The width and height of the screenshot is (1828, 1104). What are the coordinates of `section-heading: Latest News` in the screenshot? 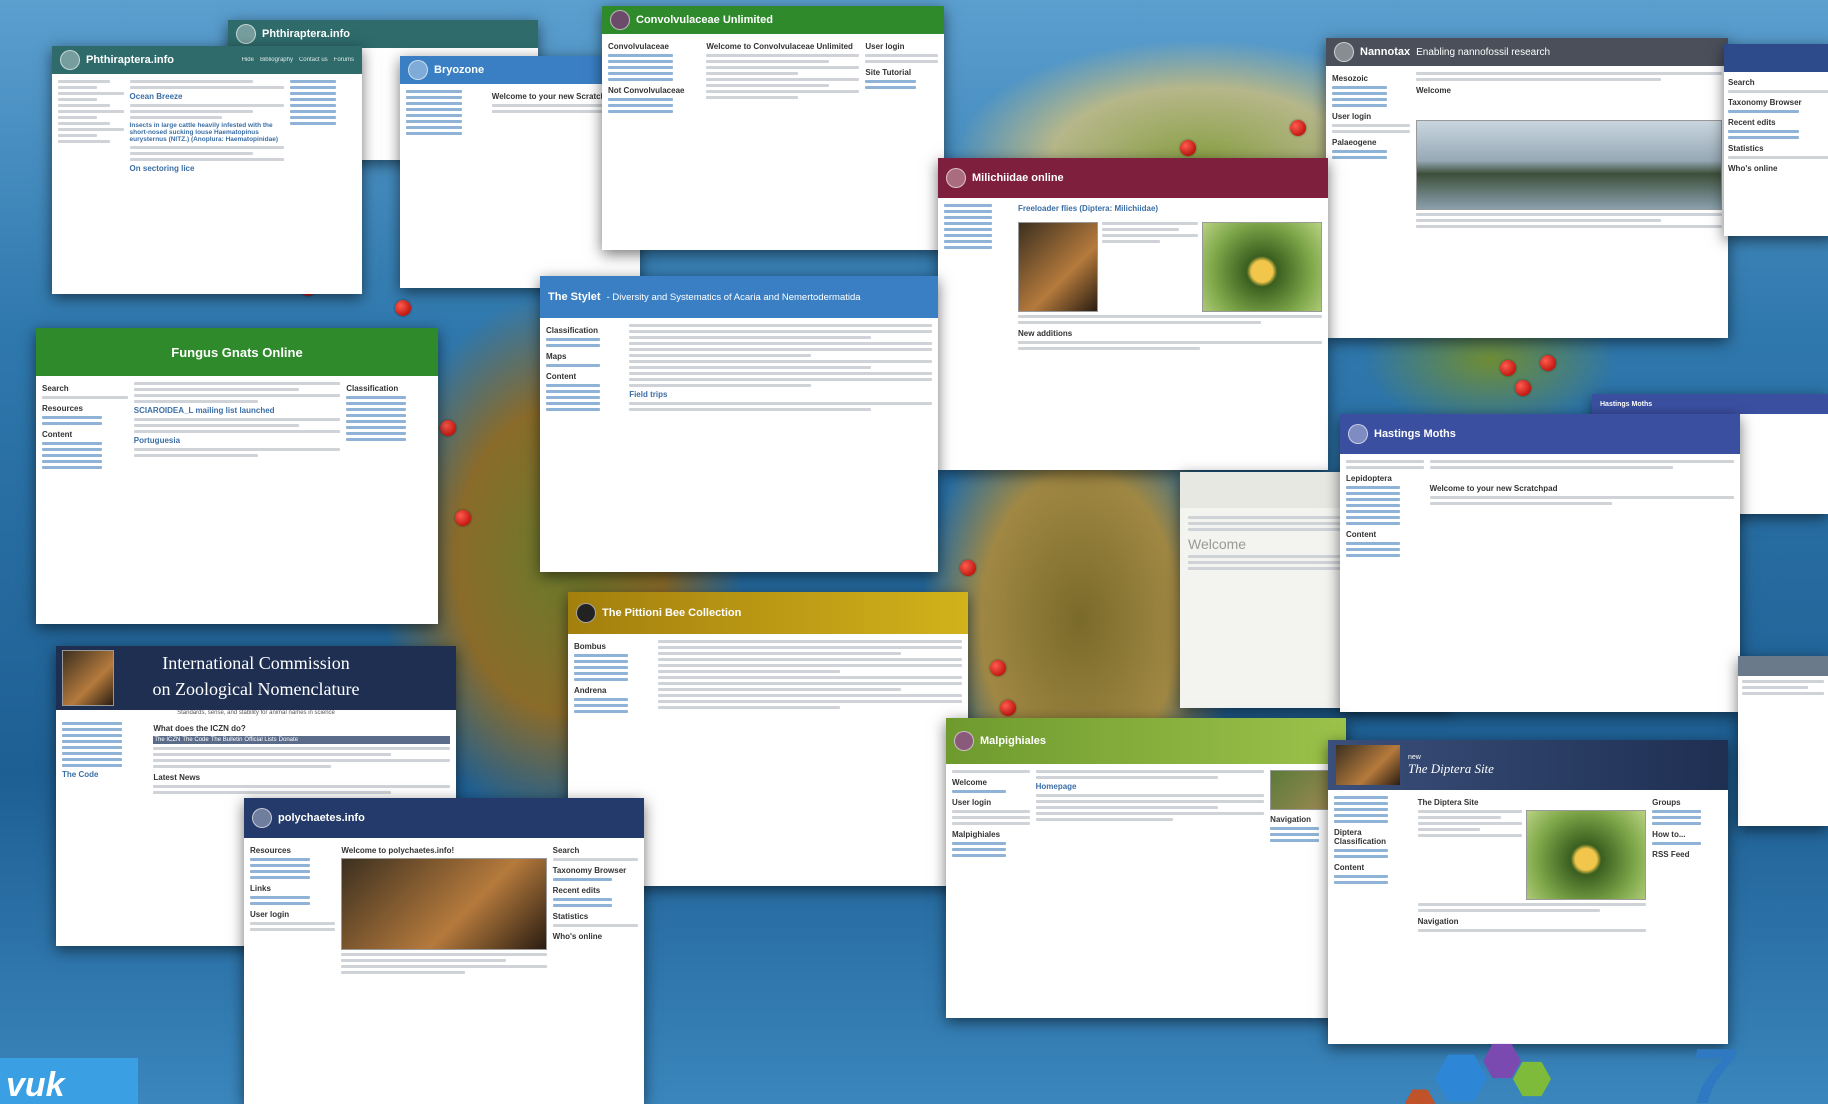 It's located at (177, 777).